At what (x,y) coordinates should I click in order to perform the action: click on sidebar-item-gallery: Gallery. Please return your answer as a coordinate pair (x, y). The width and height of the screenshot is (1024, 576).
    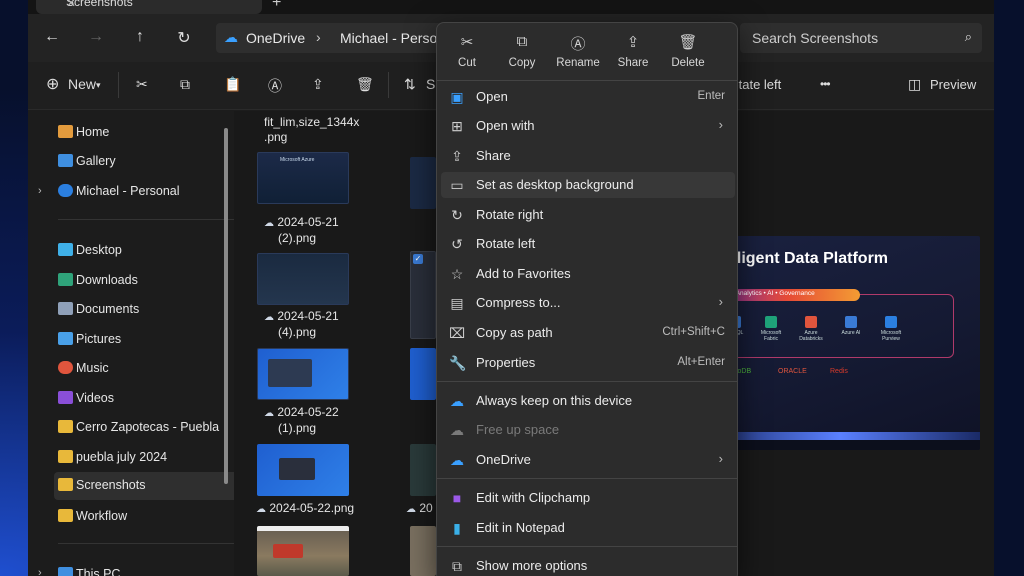
    Looking at the image, I should click on (152, 162).